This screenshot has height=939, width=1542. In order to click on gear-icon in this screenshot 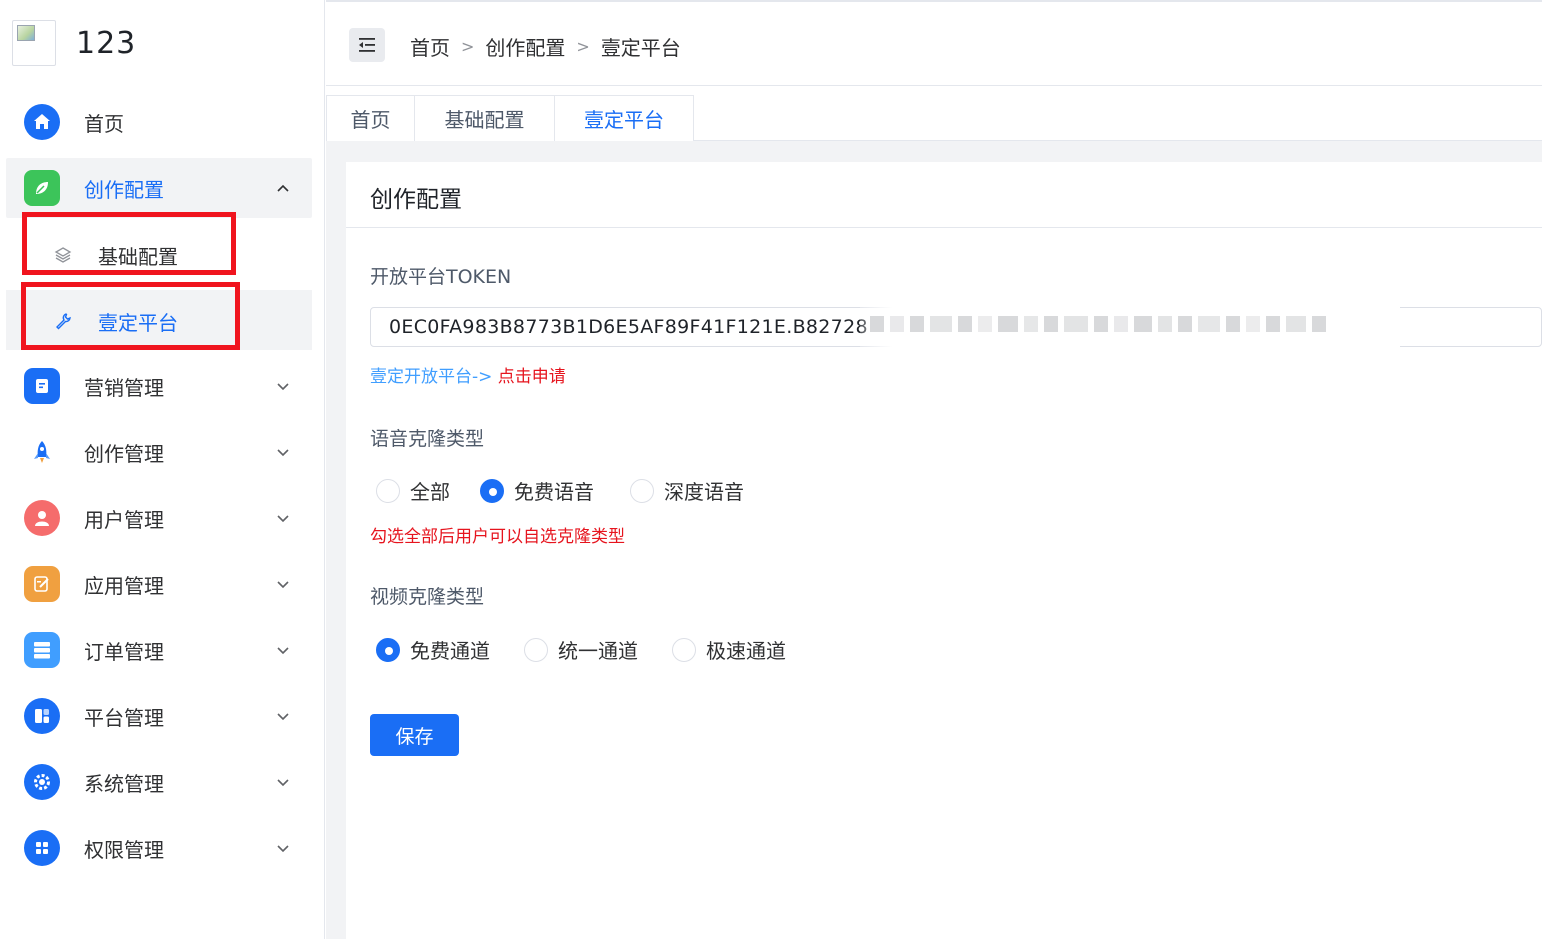, I will do `click(42, 782)`.